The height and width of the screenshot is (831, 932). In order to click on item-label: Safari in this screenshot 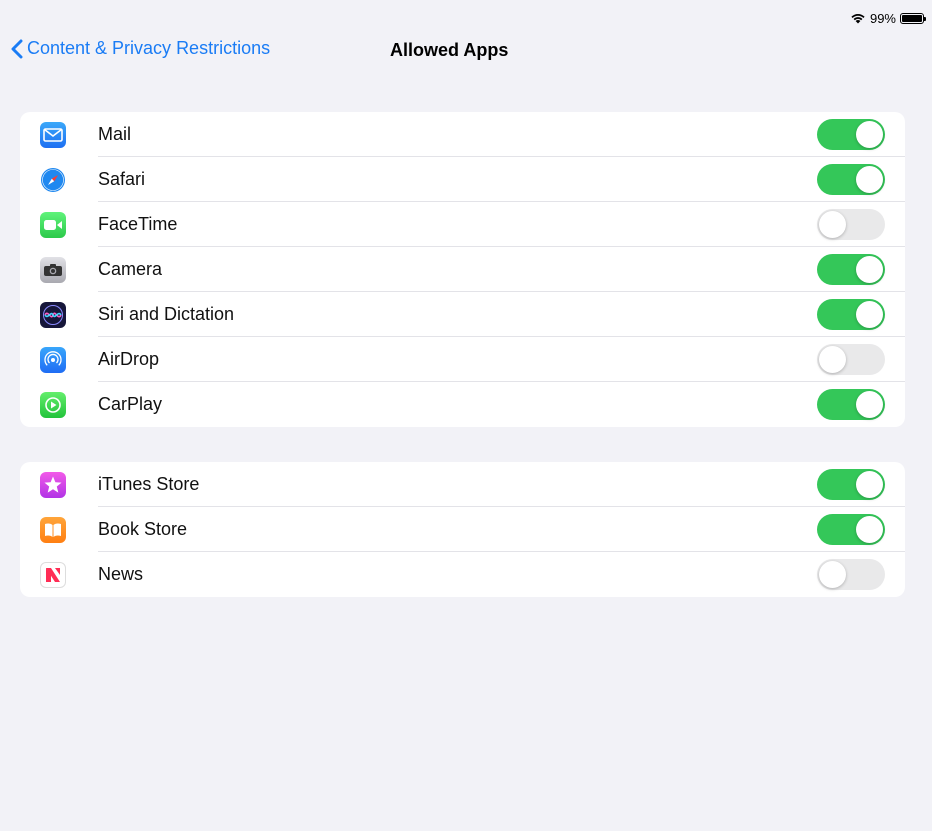, I will do `click(122, 179)`.